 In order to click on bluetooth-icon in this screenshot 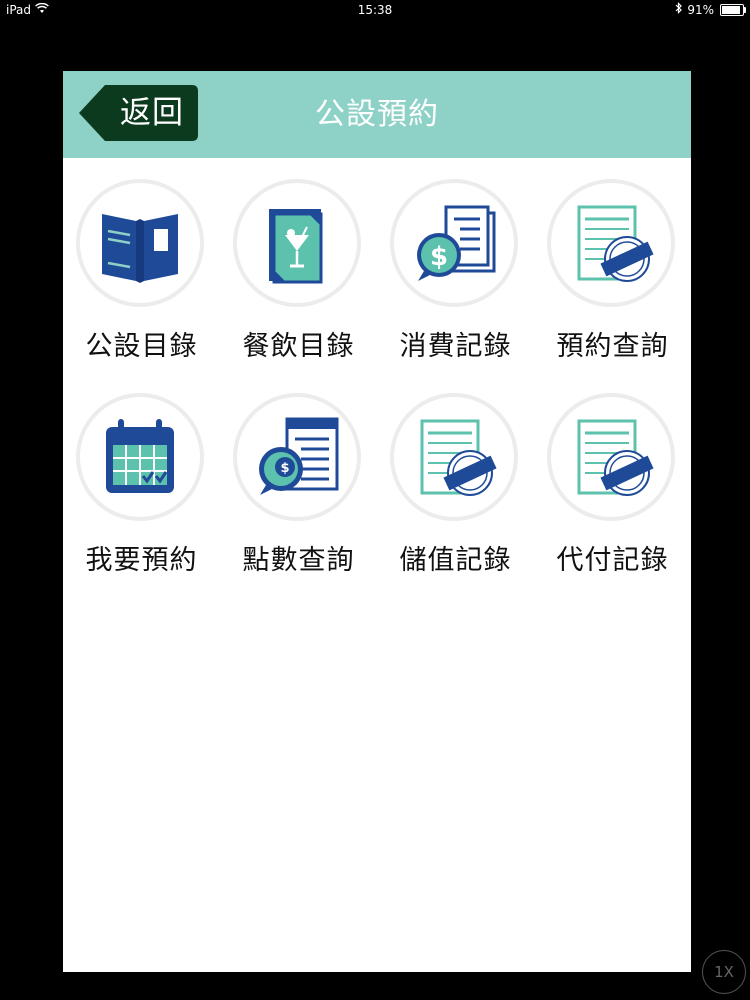, I will do `click(679, 10)`.